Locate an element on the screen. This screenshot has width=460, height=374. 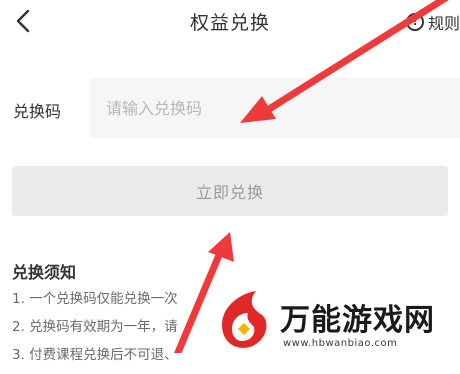
watermark-site-name: 万能游戏网 is located at coordinates (357, 320).